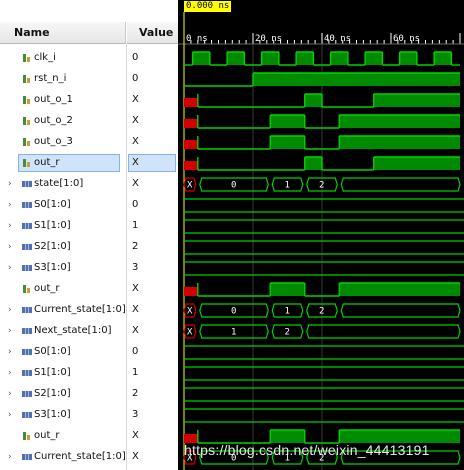 This screenshot has width=464, height=470. What do you see at coordinates (190, 312) in the screenshot?
I see `current-state-bus-value: X` at bounding box center [190, 312].